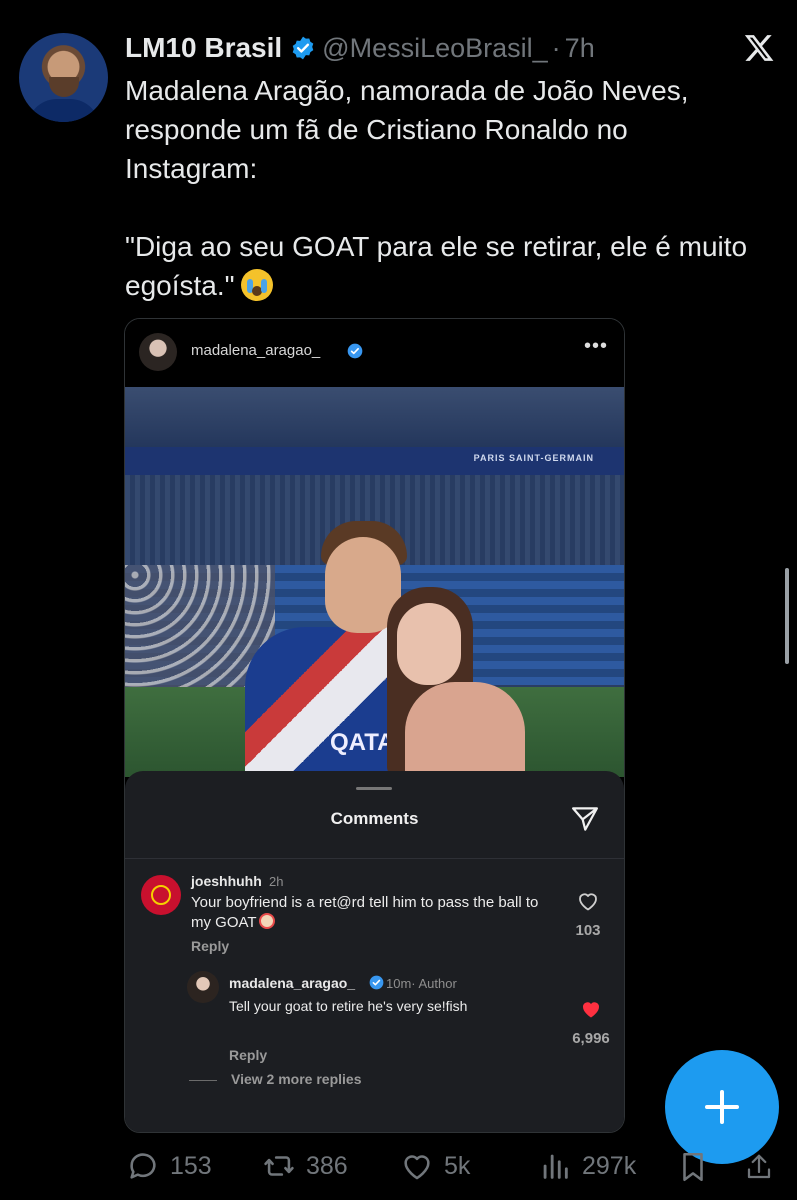 Image resolution: width=797 pixels, height=1200 pixels. Describe the element at coordinates (203, 1080) in the screenshot. I see `view-more-line` at that location.